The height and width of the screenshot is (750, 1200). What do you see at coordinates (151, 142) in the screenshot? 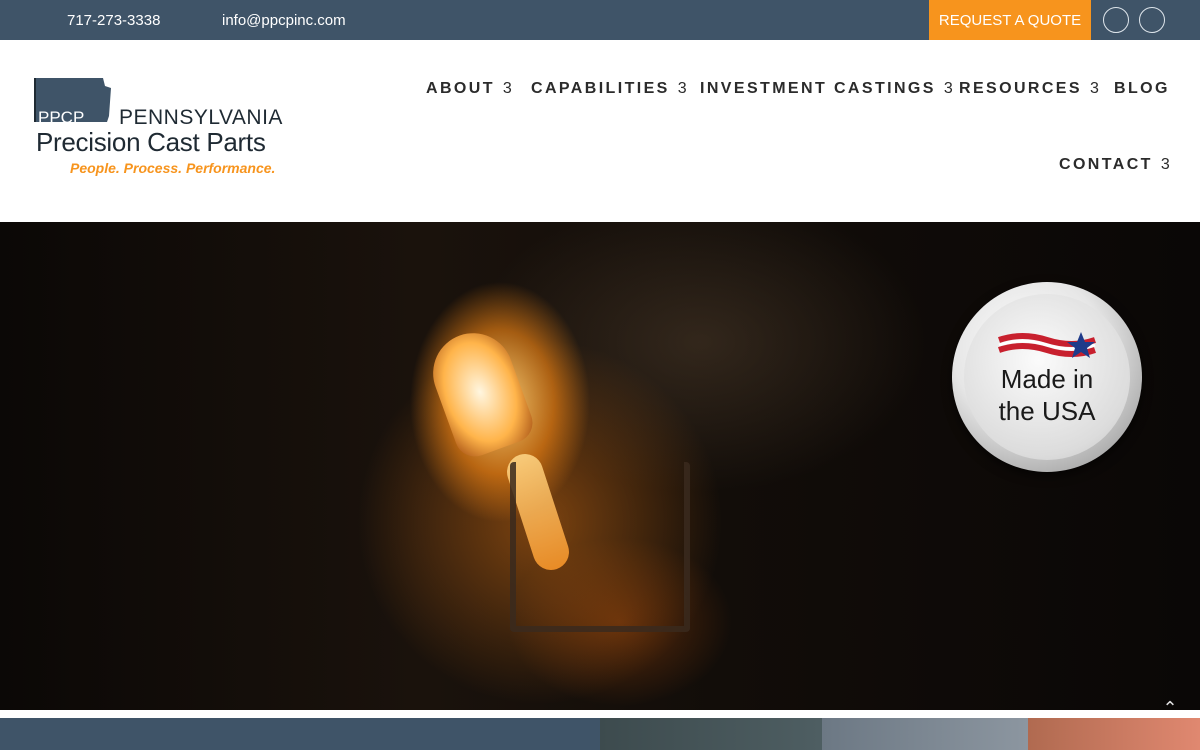
I see `logo-line2: Precision Cast Parts` at bounding box center [151, 142].